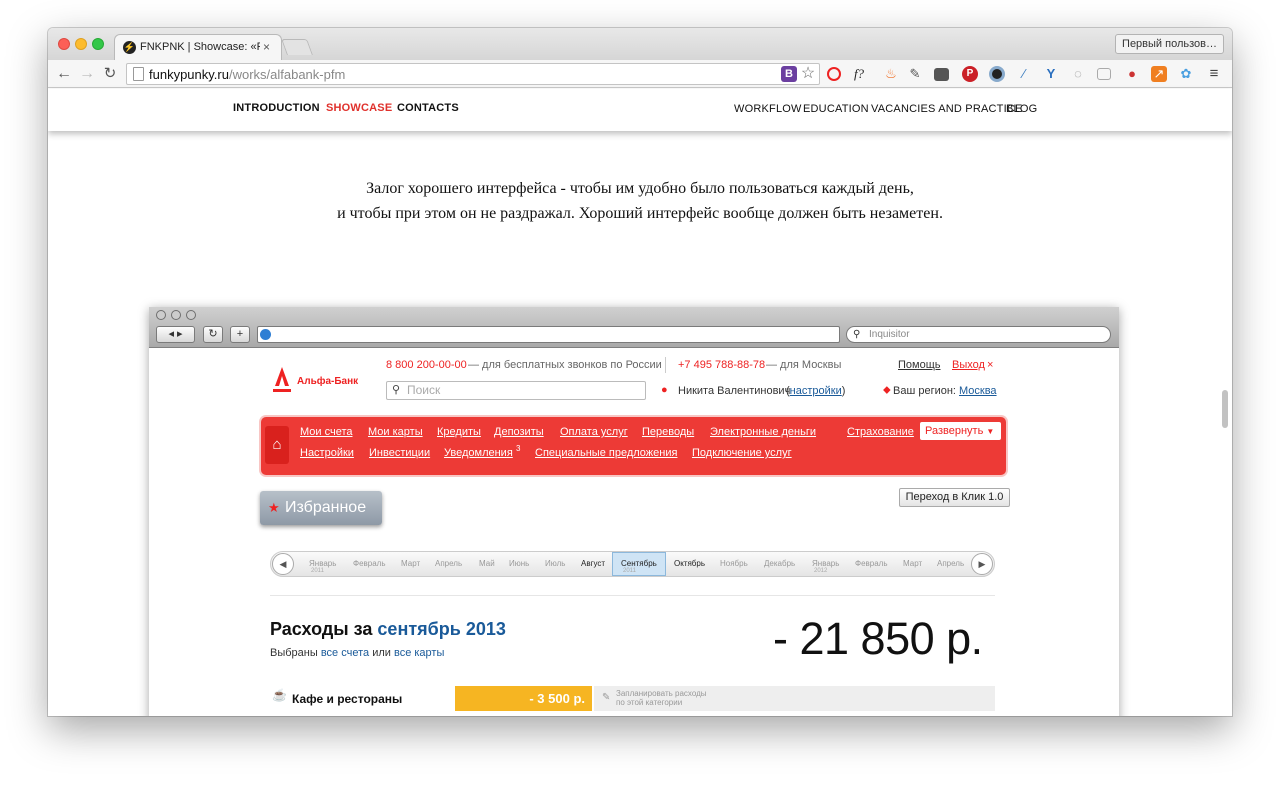 This screenshot has width=1280, height=785. What do you see at coordinates (990, 365) in the screenshot?
I see `logout-x-icon: ×` at bounding box center [990, 365].